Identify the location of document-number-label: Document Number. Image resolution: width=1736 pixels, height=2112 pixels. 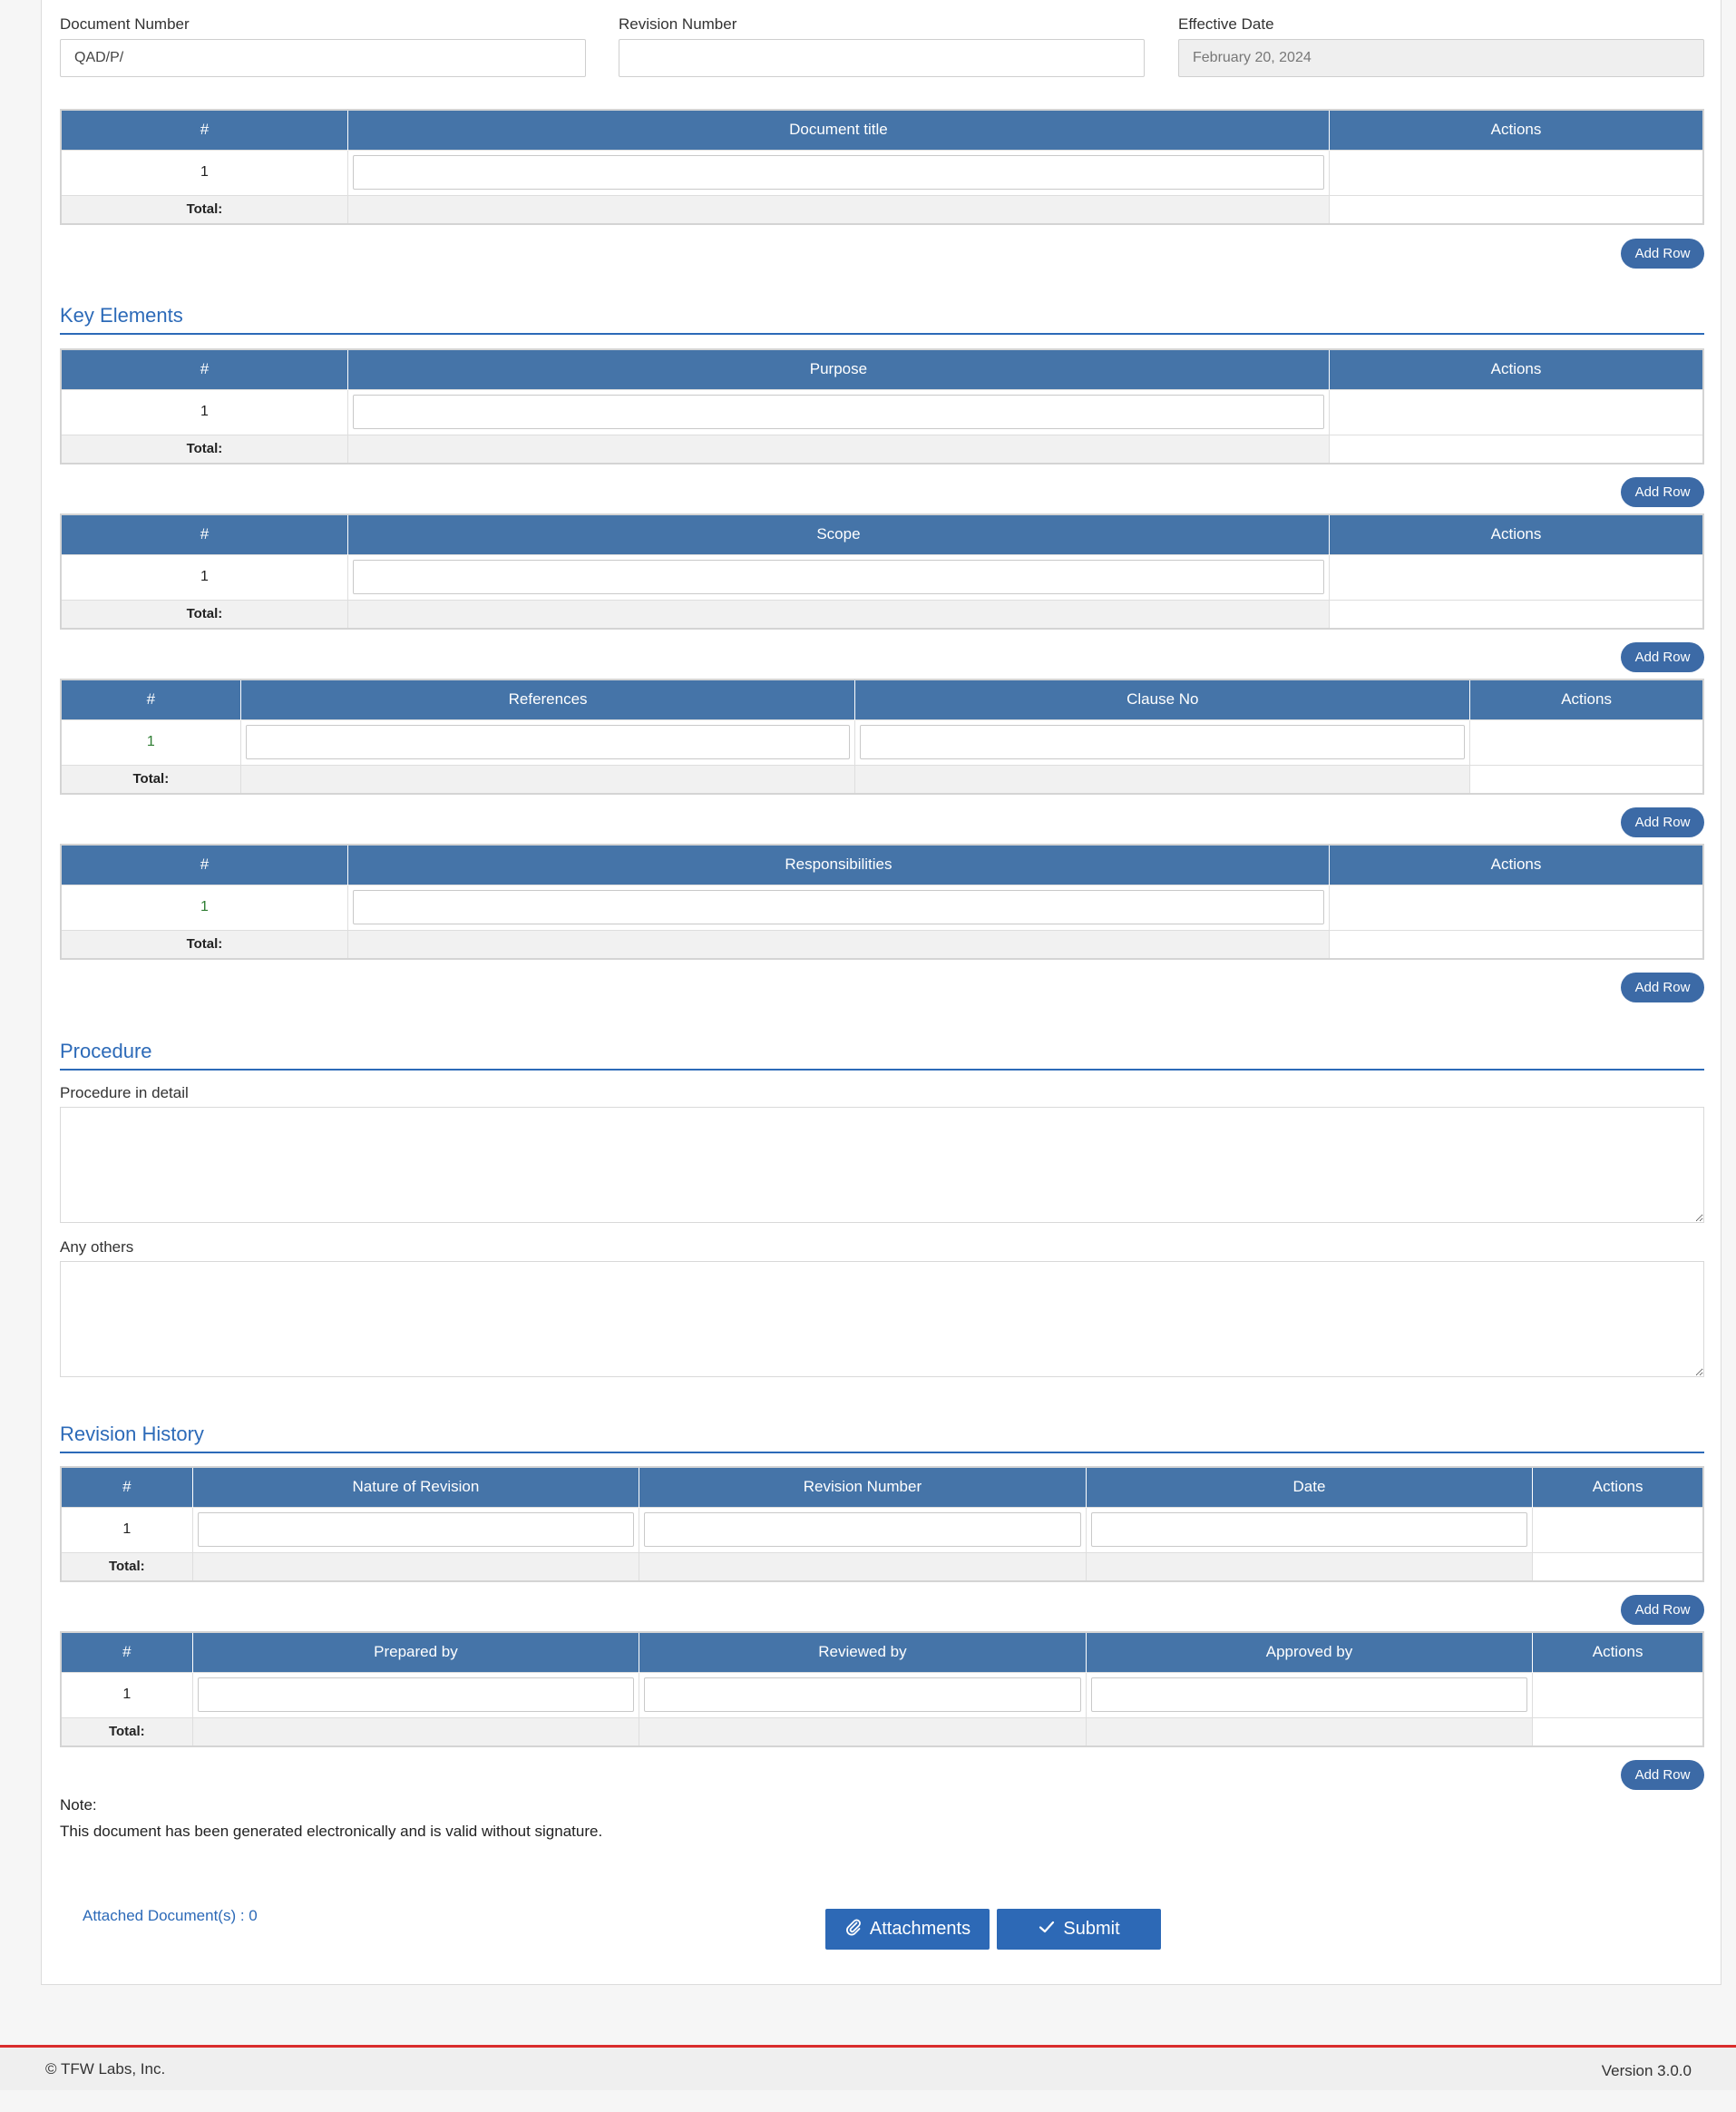
(125, 24).